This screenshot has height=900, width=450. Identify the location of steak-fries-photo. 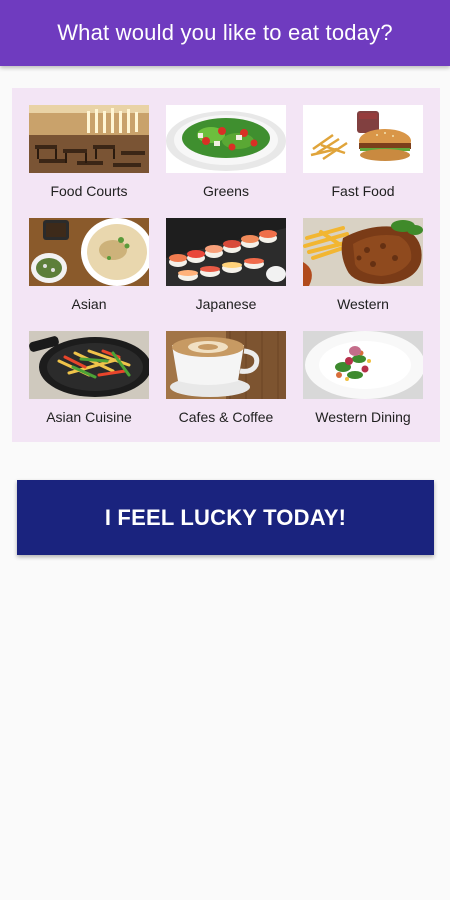
(363, 252).